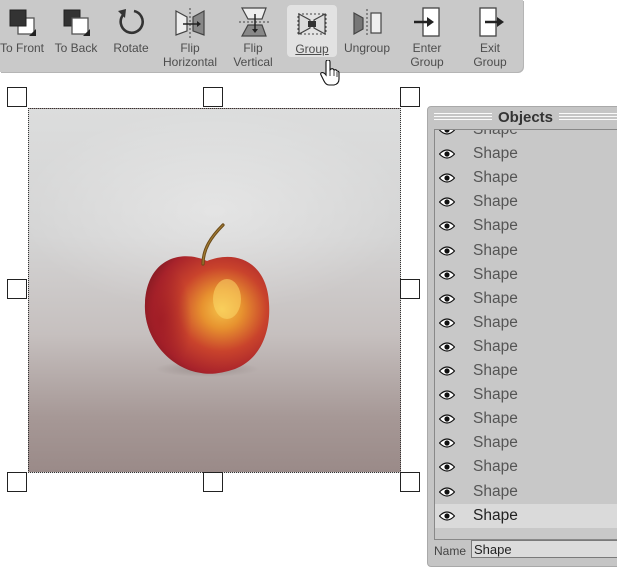  What do you see at coordinates (330, 73) in the screenshot?
I see `hand-cursor-icon` at bounding box center [330, 73].